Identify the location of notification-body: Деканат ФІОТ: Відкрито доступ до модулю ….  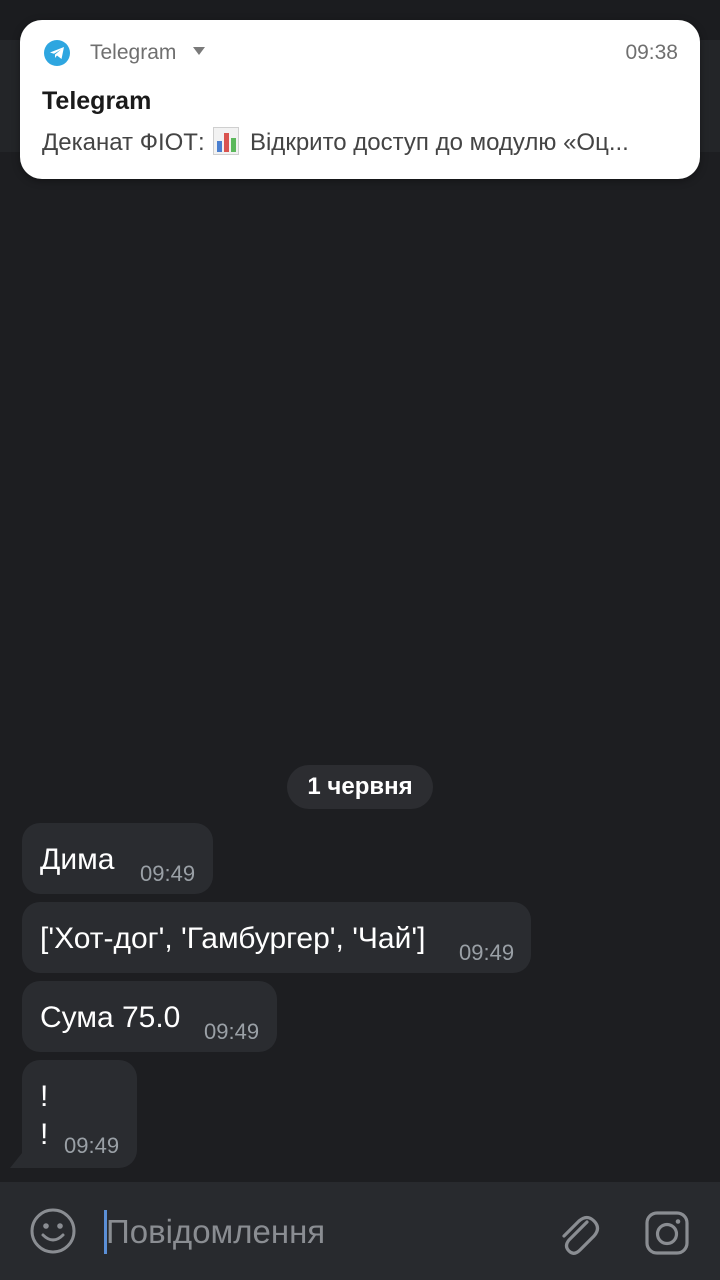
(362, 142).